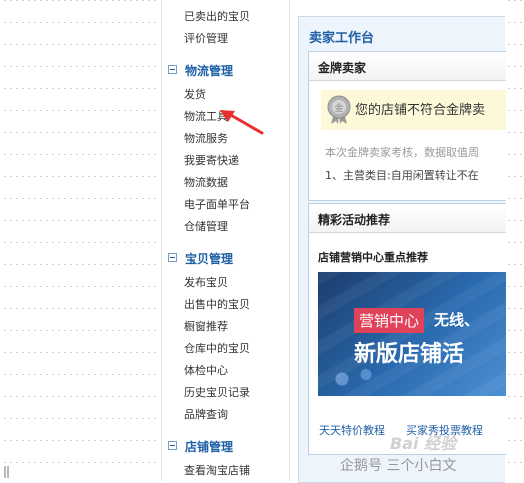  Describe the element at coordinates (206, 182) in the screenshot. I see `sidebar-item-logistics-data: 物流数据` at that location.